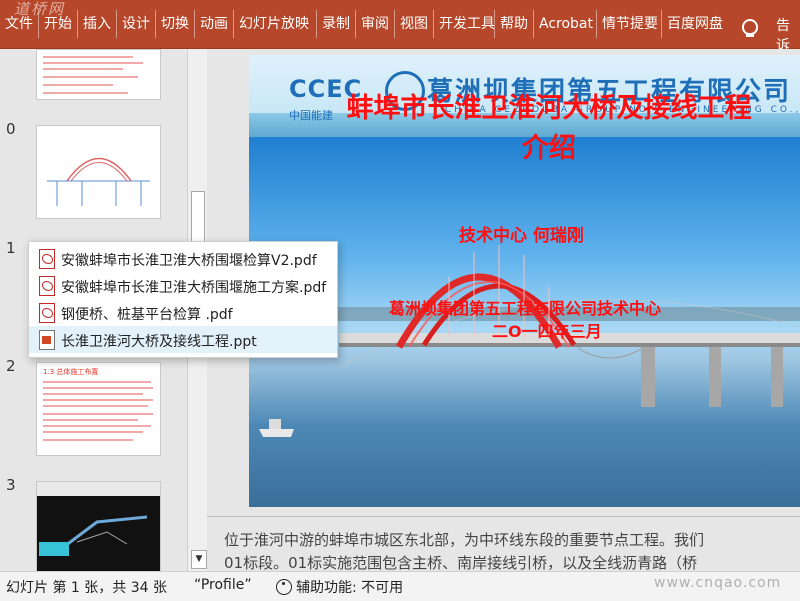  I want to click on slide-thumbnail-bridge-elevation, so click(98, 172).